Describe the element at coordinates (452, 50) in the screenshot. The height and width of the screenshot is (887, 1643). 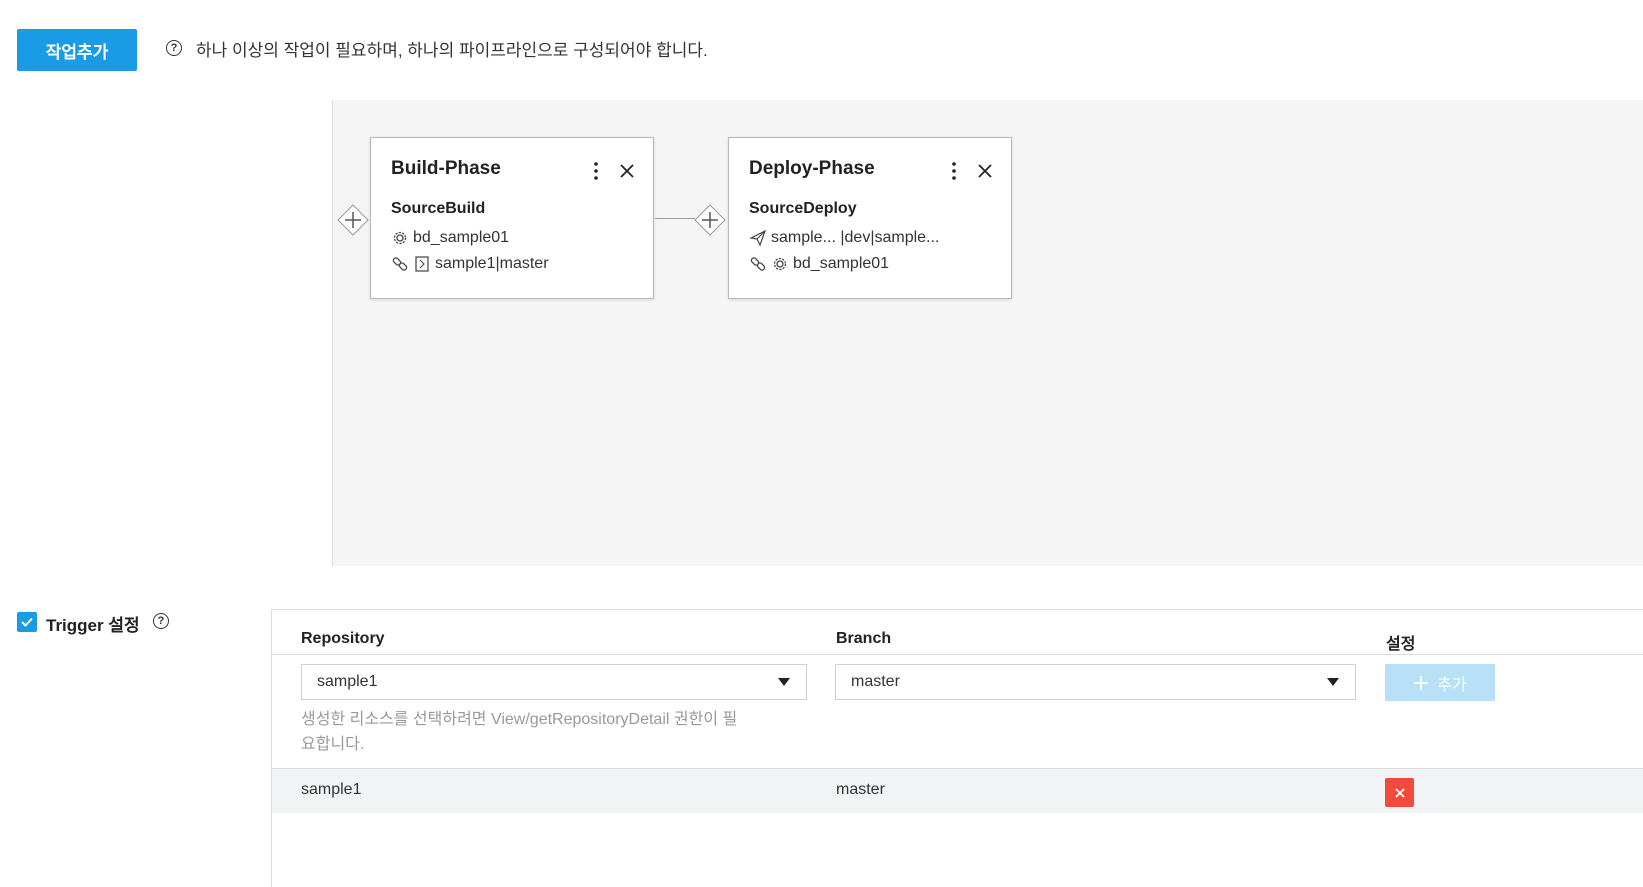
I see `pipeline-help-text: 하나 이상의 작업이 필요하며, 하나의 파이프라인으로 구성되어야 합니다.` at that location.